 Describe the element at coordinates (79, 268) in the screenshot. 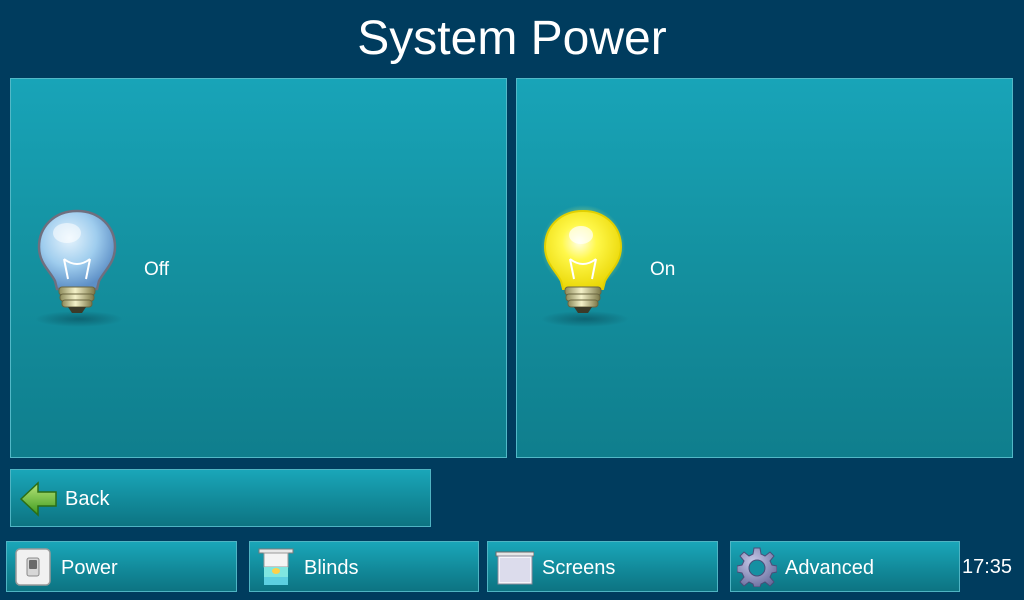

I see `lightbulb-off-icon` at that location.